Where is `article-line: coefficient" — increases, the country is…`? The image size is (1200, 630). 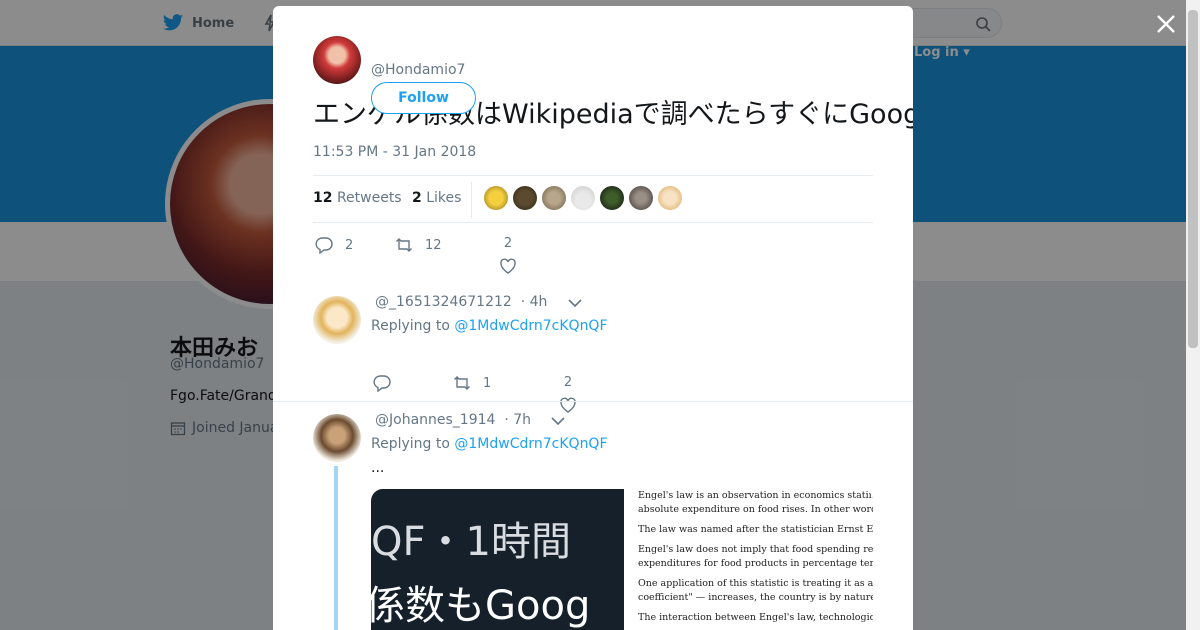 article-line: coefficient" — increases, the country is… is located at coordinates (755, 597).